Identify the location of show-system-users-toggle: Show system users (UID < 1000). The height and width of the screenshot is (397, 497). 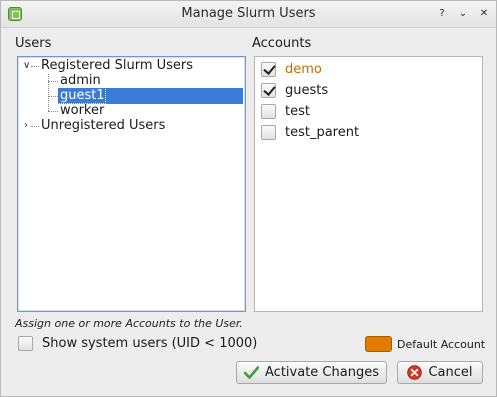
(137, 343).